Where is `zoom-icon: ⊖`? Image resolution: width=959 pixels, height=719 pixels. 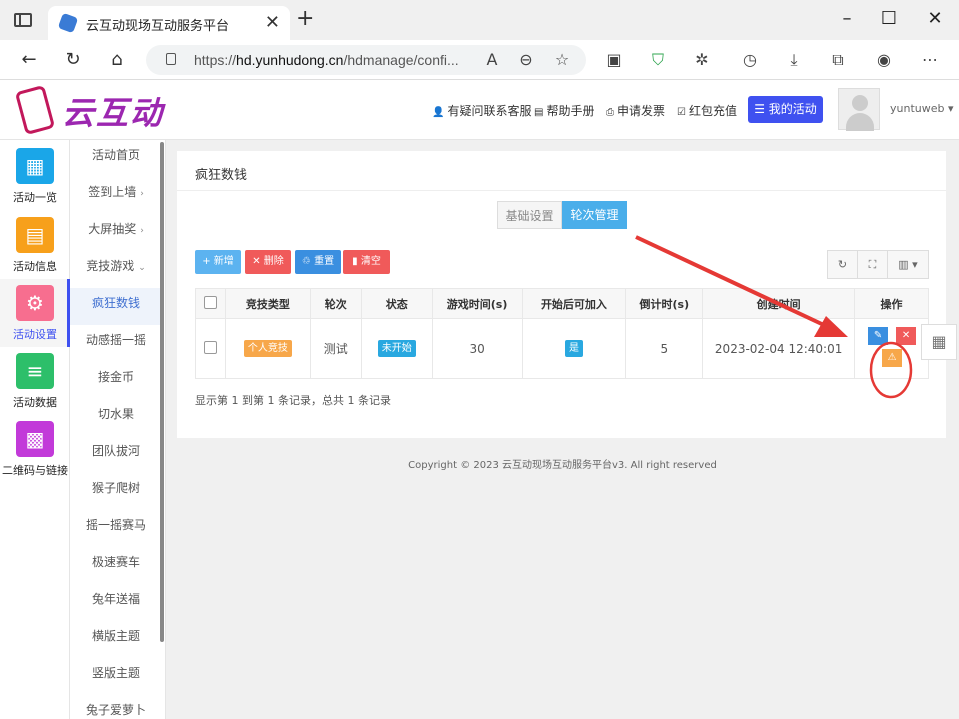
zoom-icon: ⊖ is located at coordinates (526, 60).